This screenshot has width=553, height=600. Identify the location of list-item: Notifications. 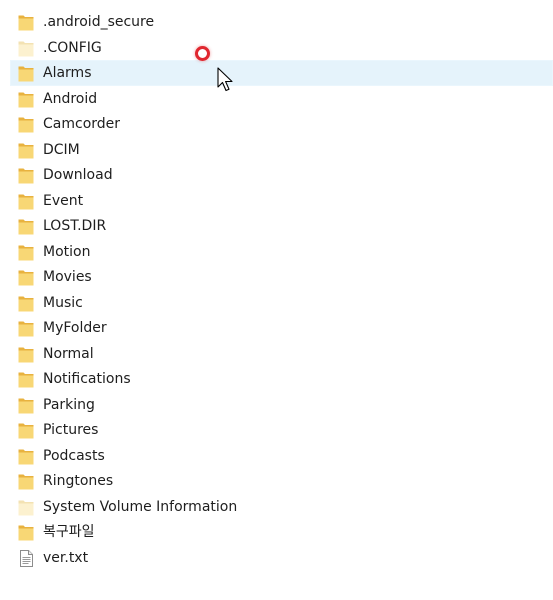
(281, 379).